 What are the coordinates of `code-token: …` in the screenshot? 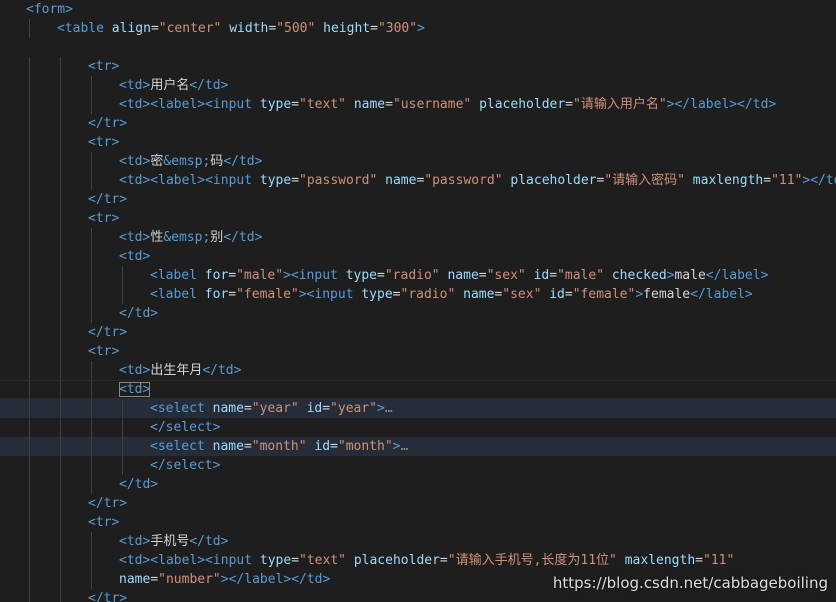 It's located at (388, 408).